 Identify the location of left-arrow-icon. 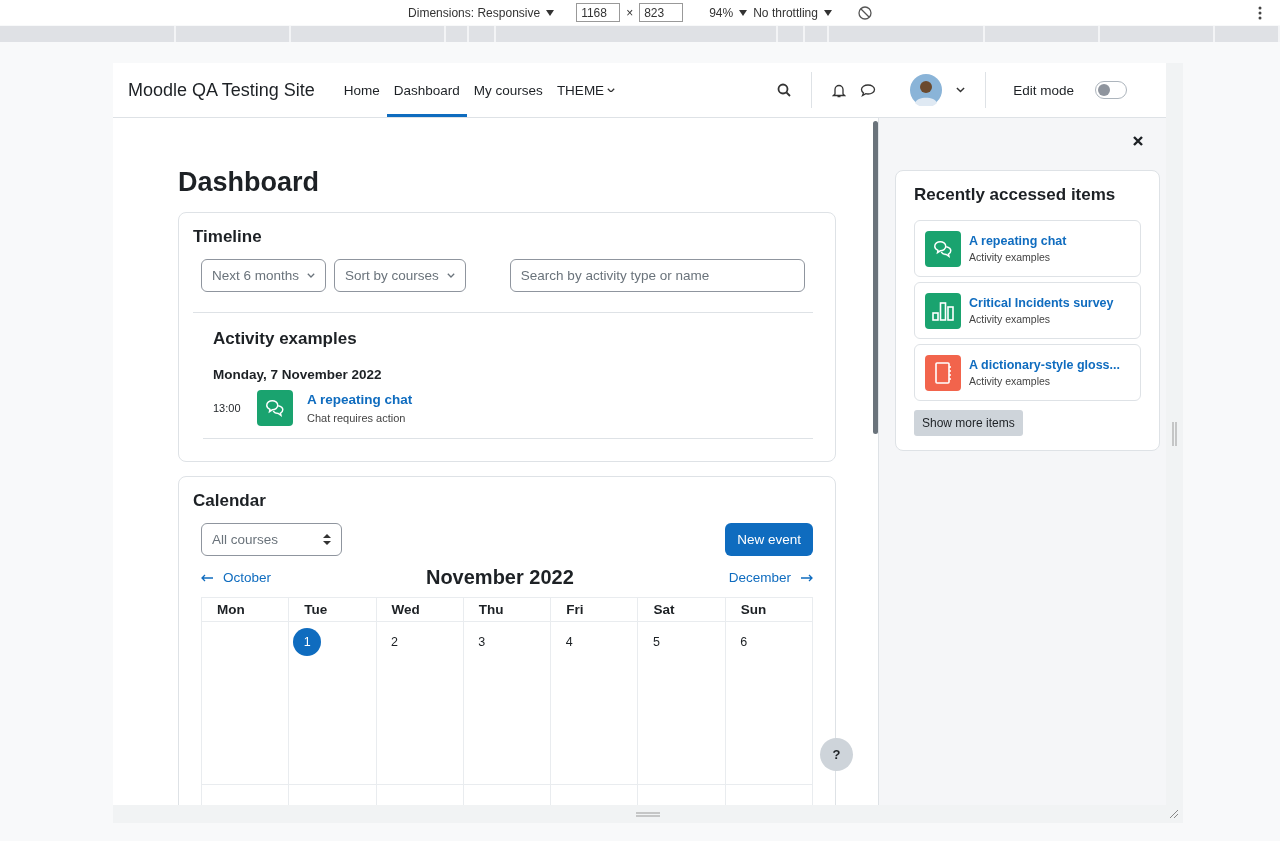
(207, 577).